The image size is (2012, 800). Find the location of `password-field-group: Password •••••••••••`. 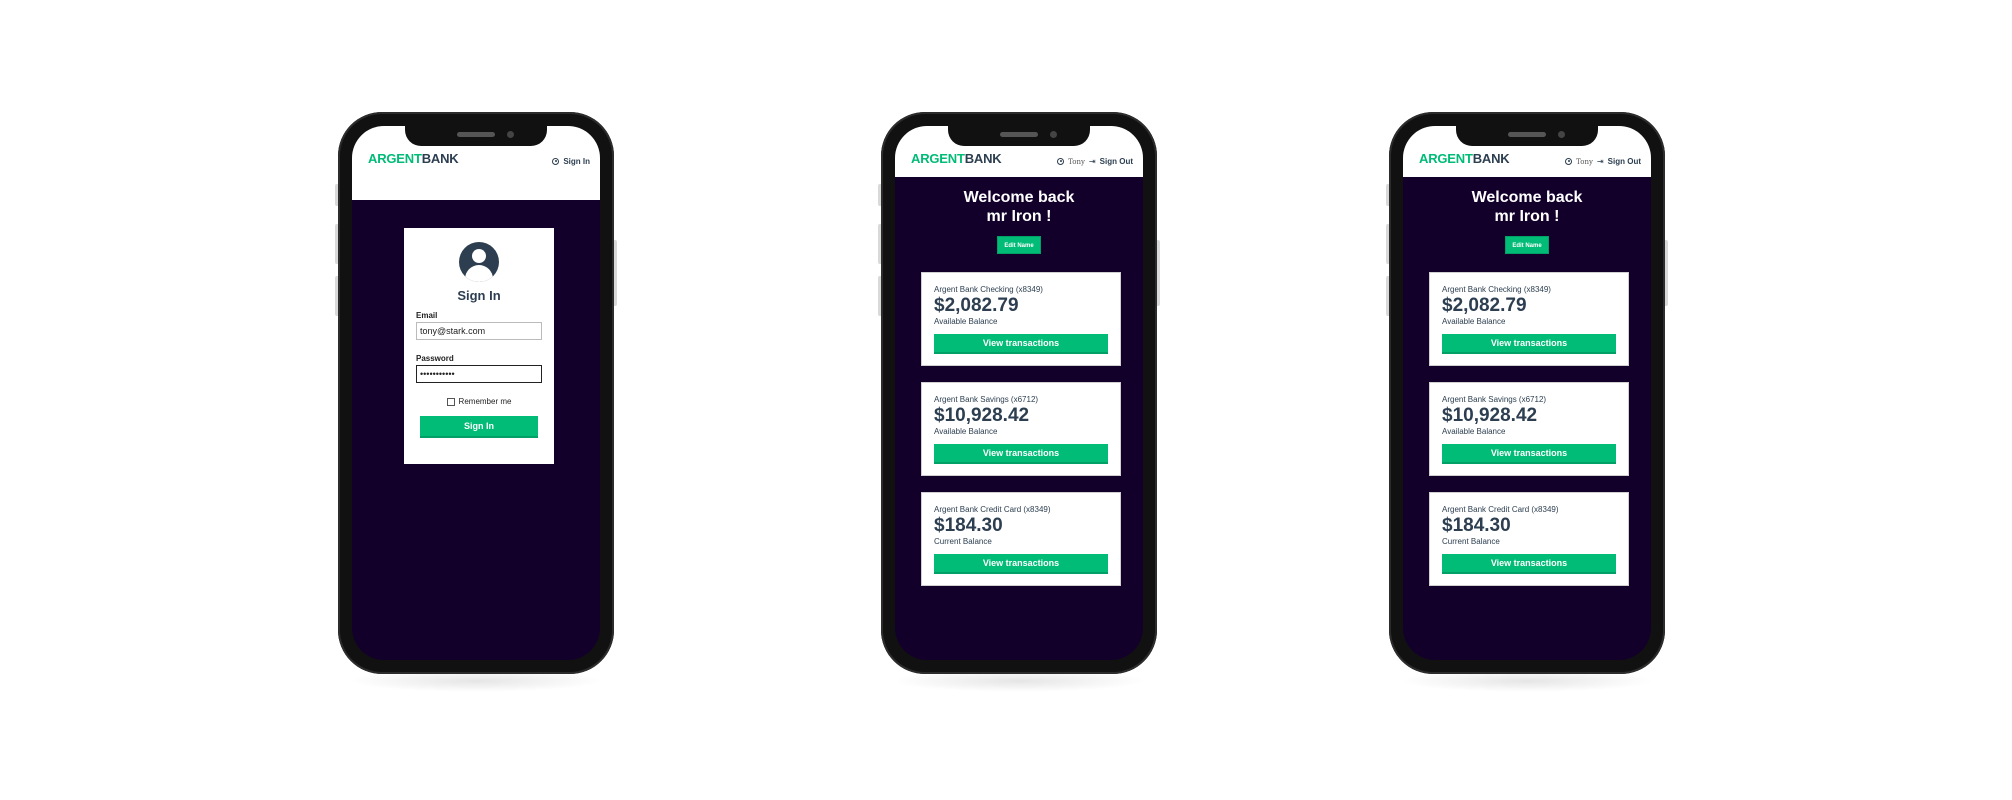

password-field-group: Password ••••••••••• is located at coordinates (479, 368).